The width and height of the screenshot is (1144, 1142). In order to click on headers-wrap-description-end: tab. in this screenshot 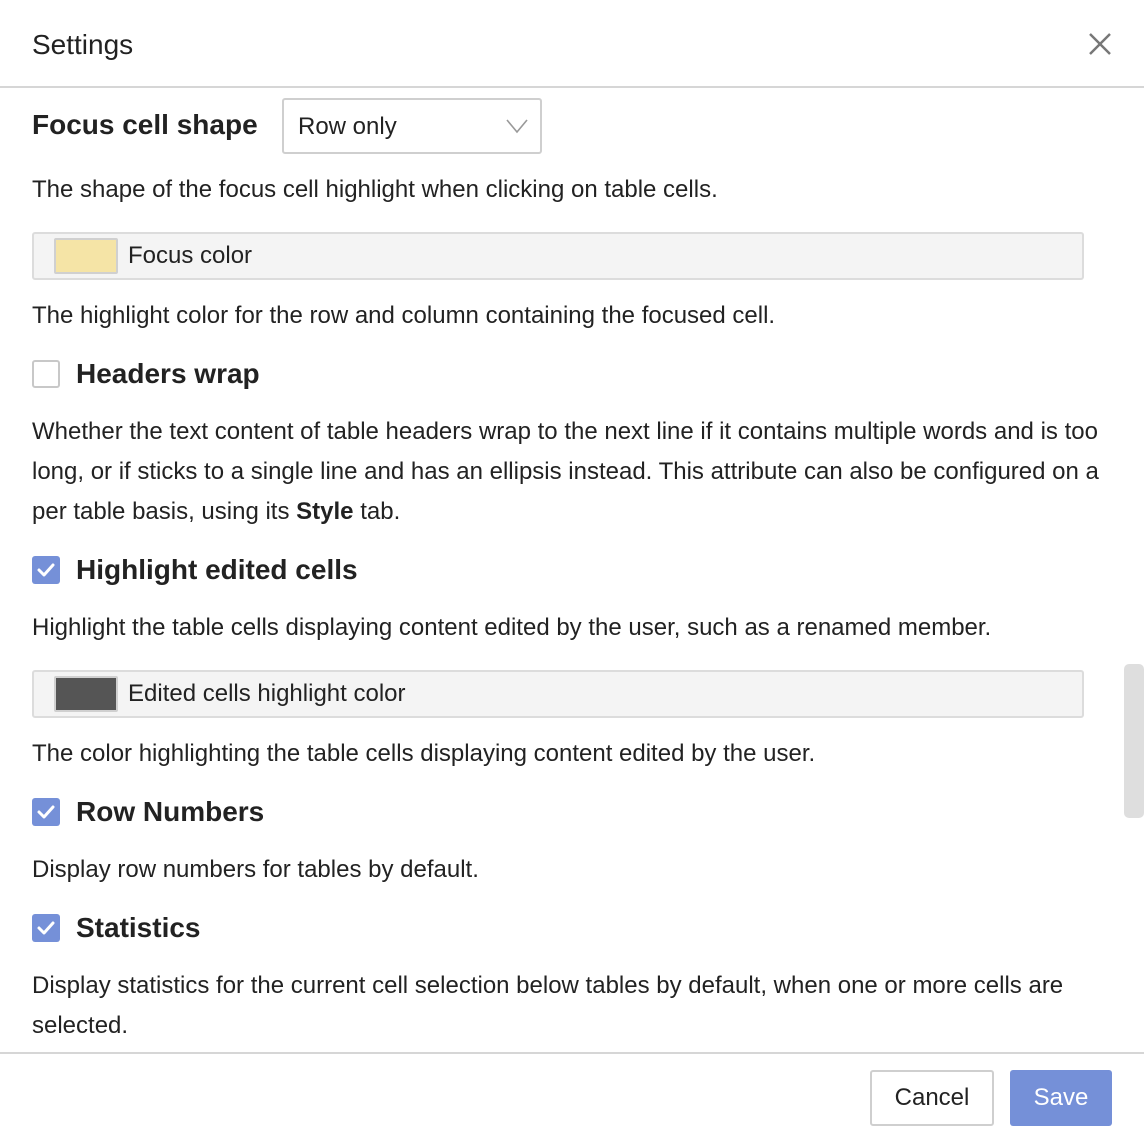, I will do `click(380, 511)`.